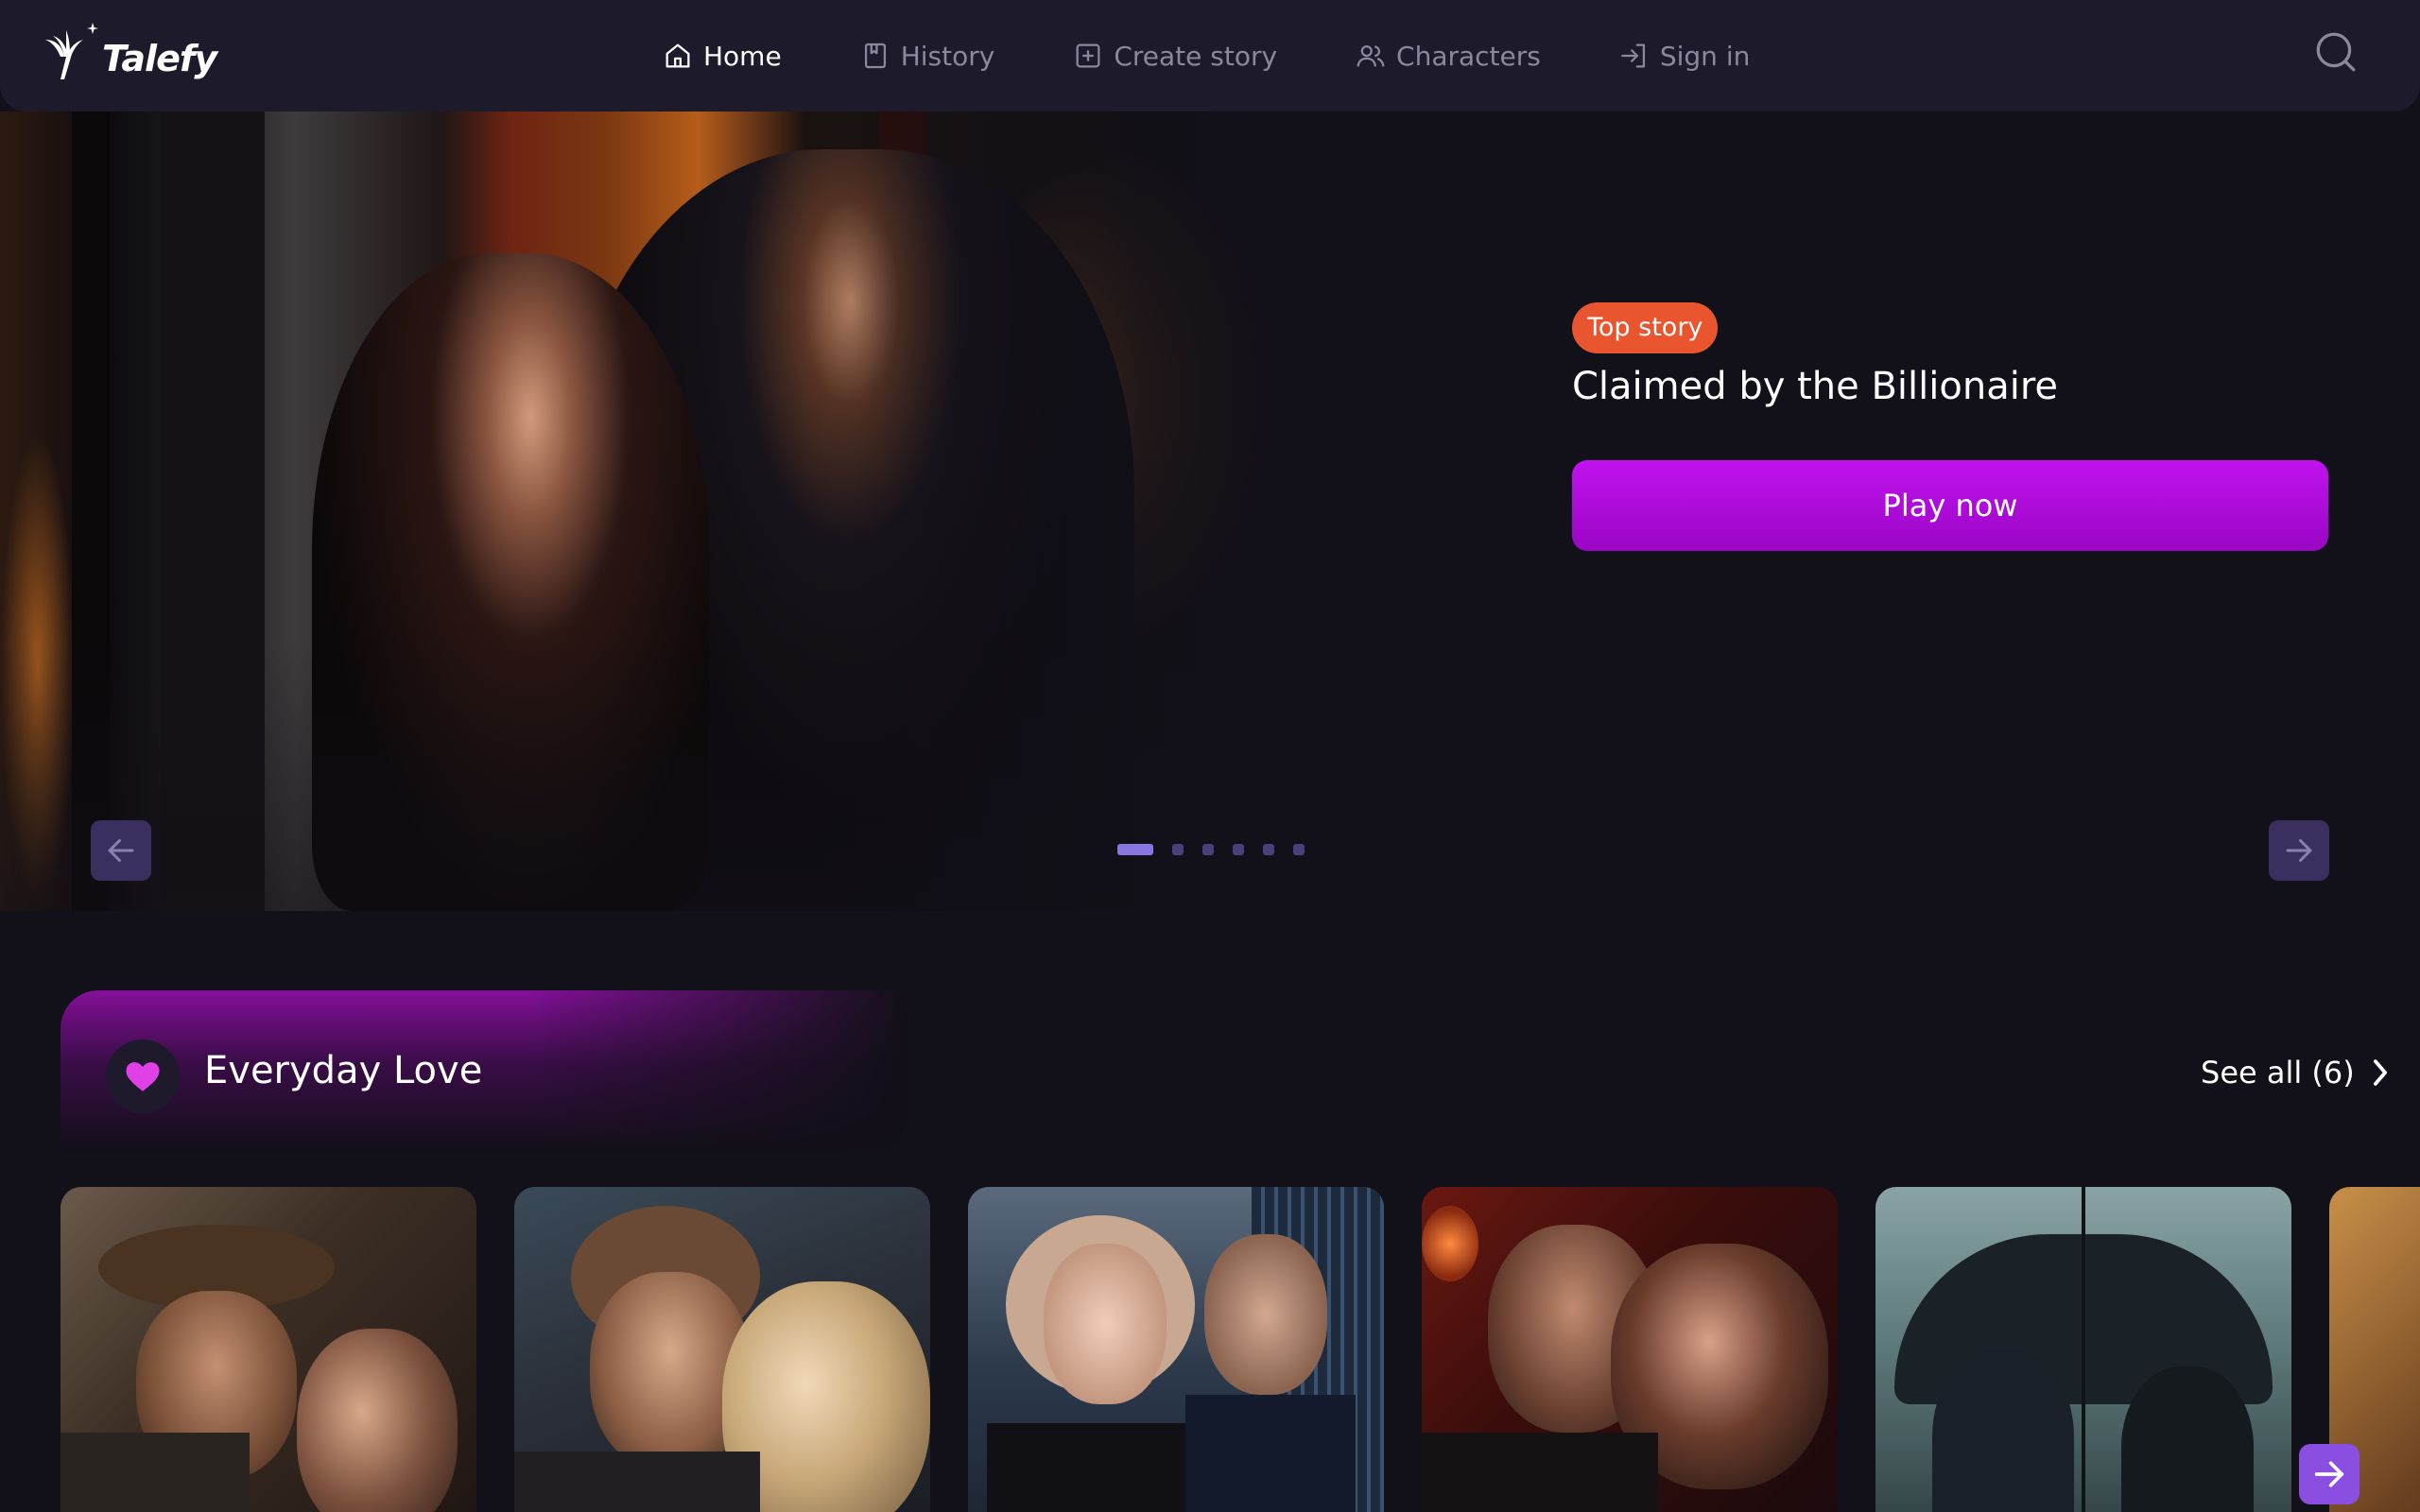 Image resolution: width=2420 pixels, height=1512 pixels. I want to click on heart-icon, so click(143, 1076).